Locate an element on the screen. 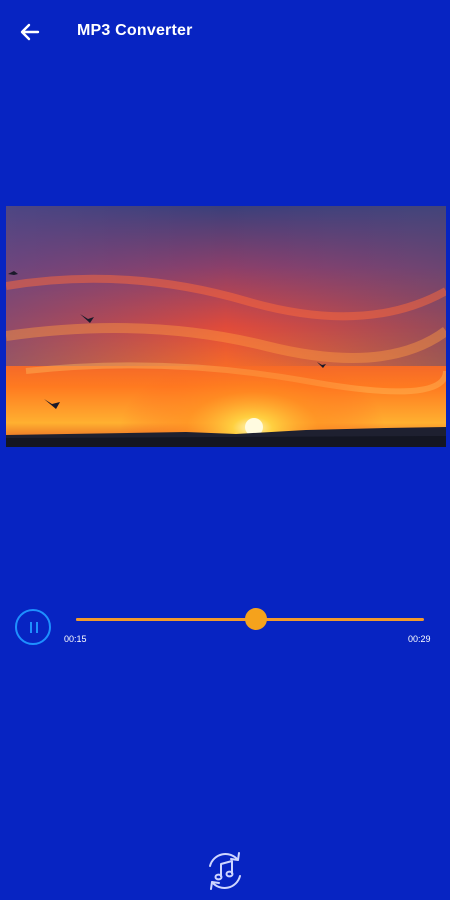  pause-icon-bar is located at coordinates (37, 627).